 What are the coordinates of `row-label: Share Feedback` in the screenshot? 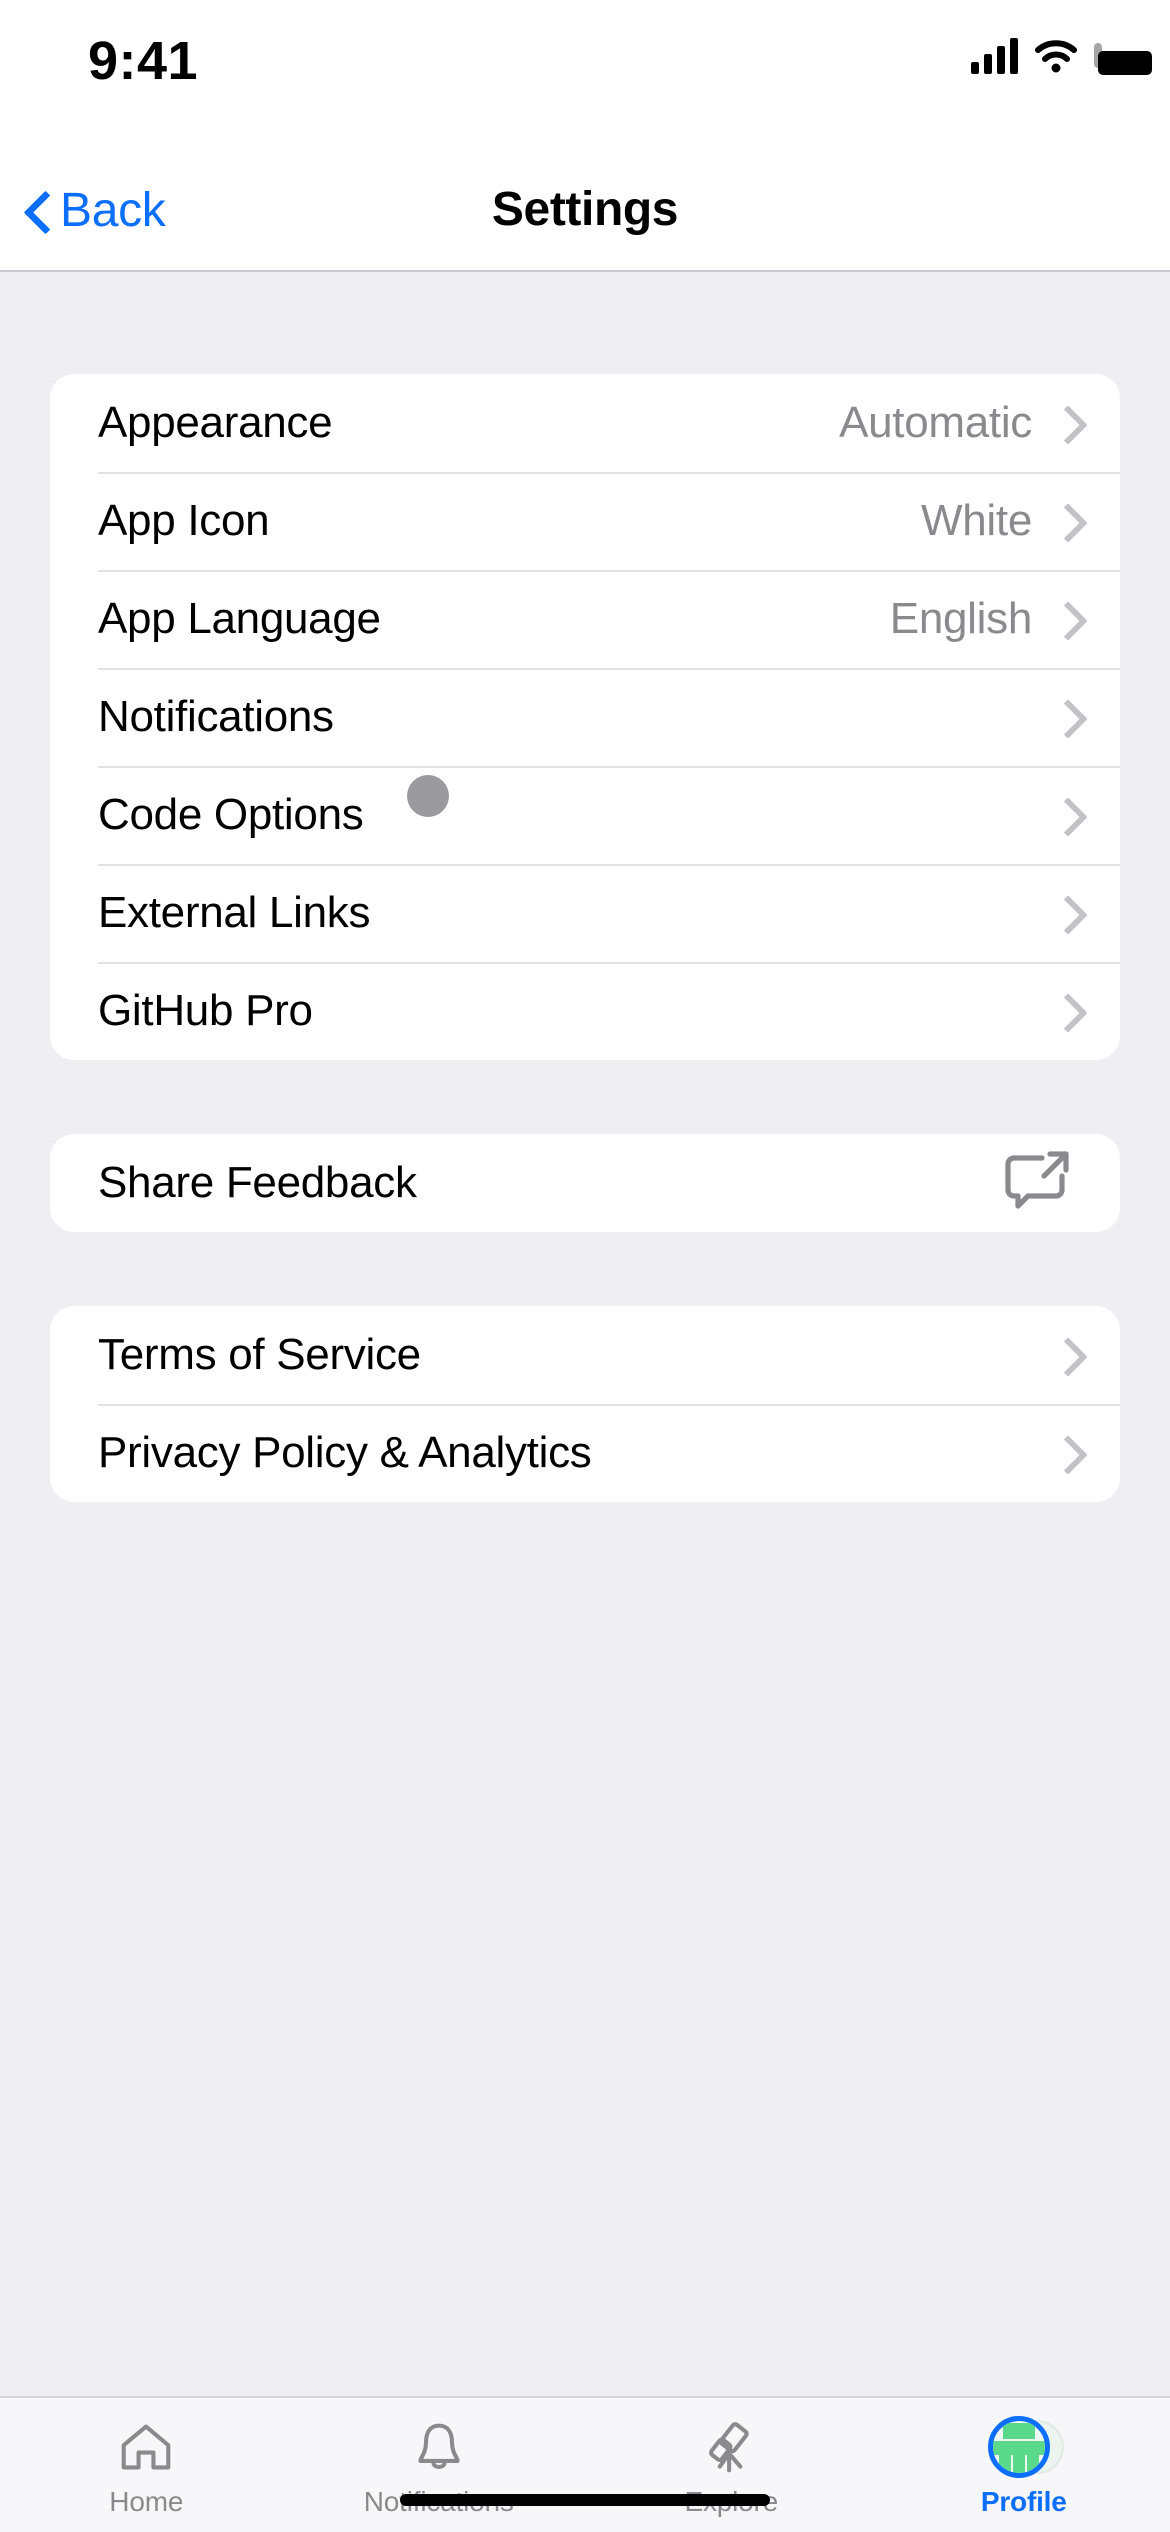 It's located at (257, 1182).